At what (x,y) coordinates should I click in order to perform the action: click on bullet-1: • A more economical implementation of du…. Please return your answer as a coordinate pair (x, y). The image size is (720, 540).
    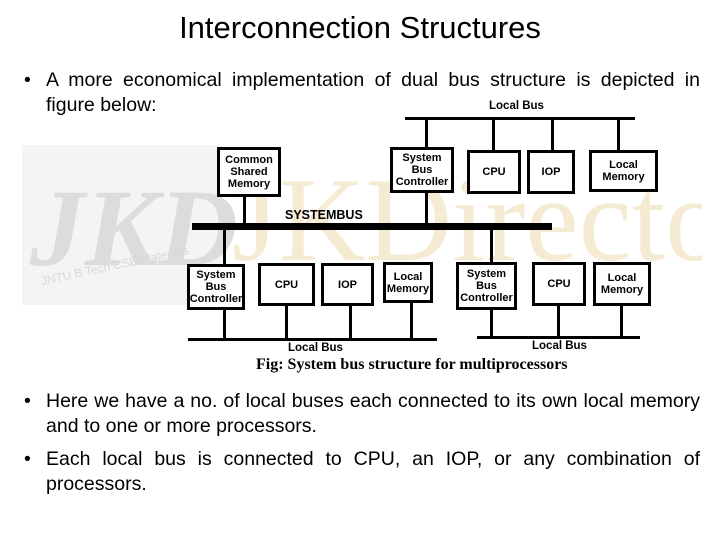
    Looking at the image, I should click on (362, 93).